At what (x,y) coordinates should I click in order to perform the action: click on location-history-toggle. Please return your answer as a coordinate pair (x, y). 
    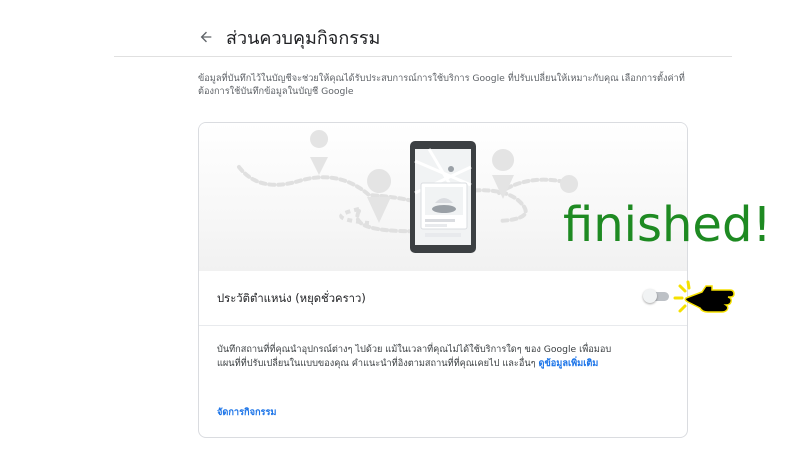
    Looking at the image, I should click on (656, 296).